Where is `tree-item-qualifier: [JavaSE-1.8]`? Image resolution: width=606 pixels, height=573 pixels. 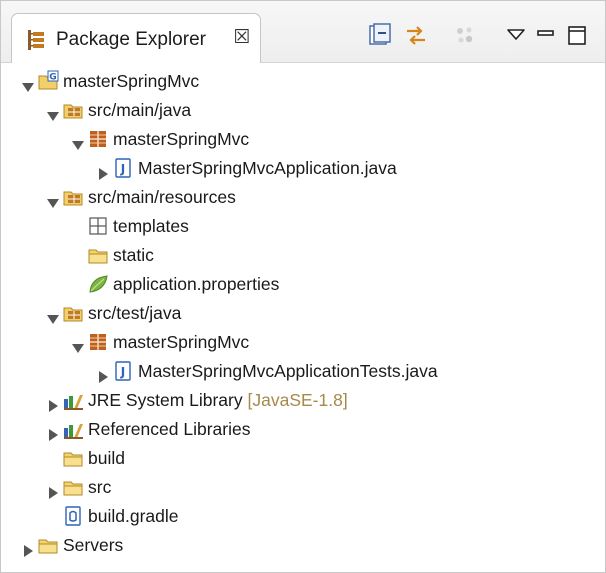 tree-item-qualifier: [JavaSE-1.8] is located at coordinates (295, 400).